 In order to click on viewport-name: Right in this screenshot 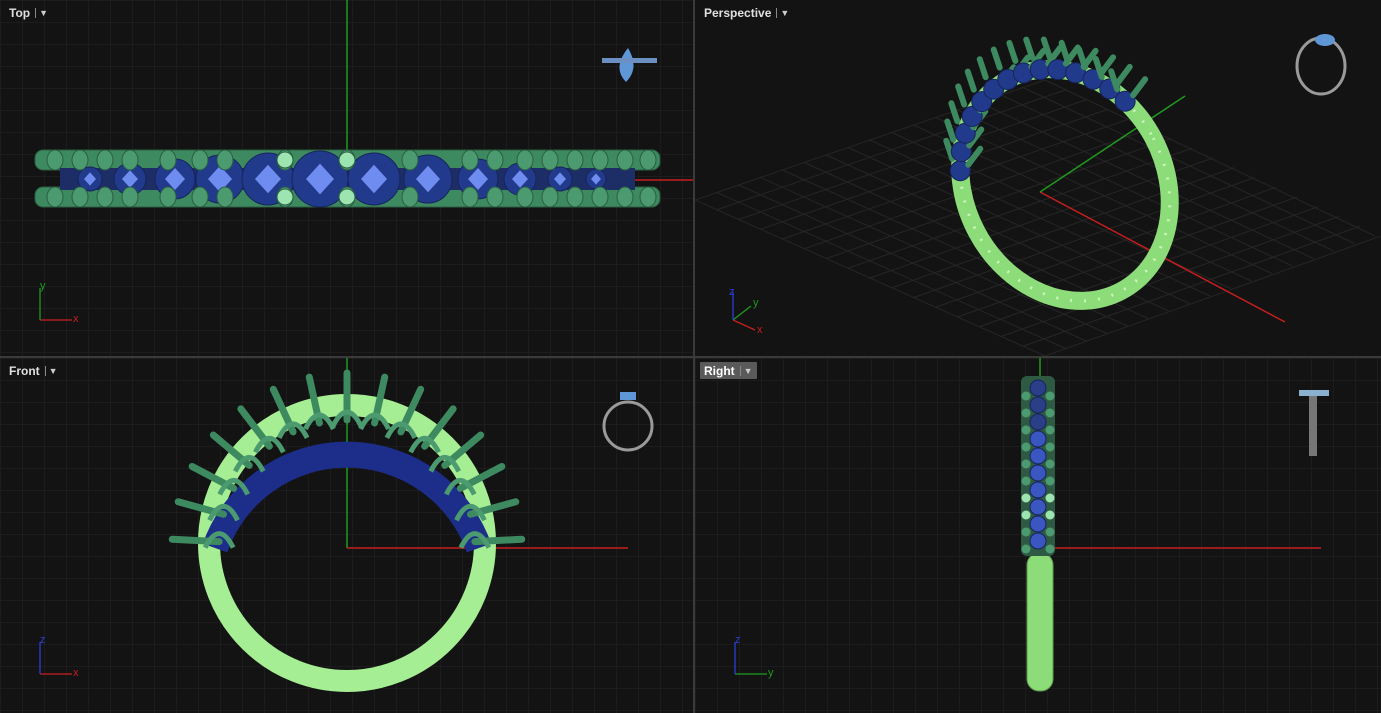, I will do `click(719, 370)`.